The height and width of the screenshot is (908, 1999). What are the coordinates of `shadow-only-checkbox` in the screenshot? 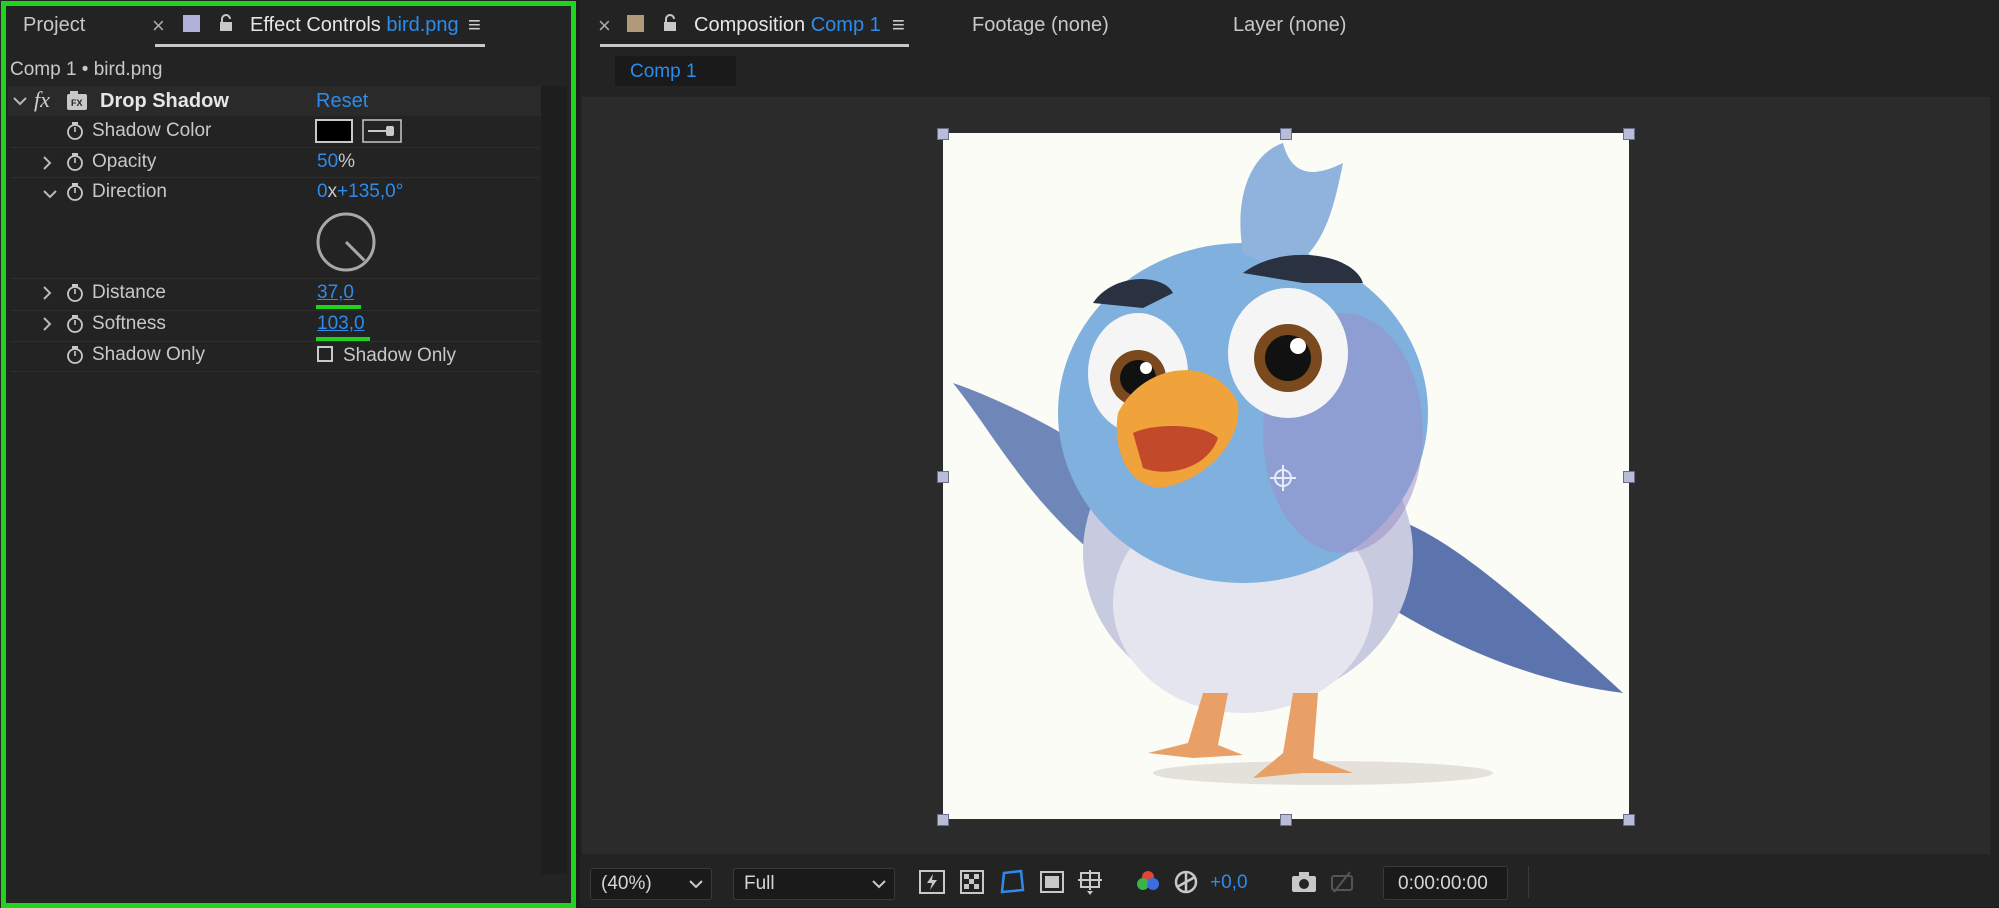 It's located at (325, 354).